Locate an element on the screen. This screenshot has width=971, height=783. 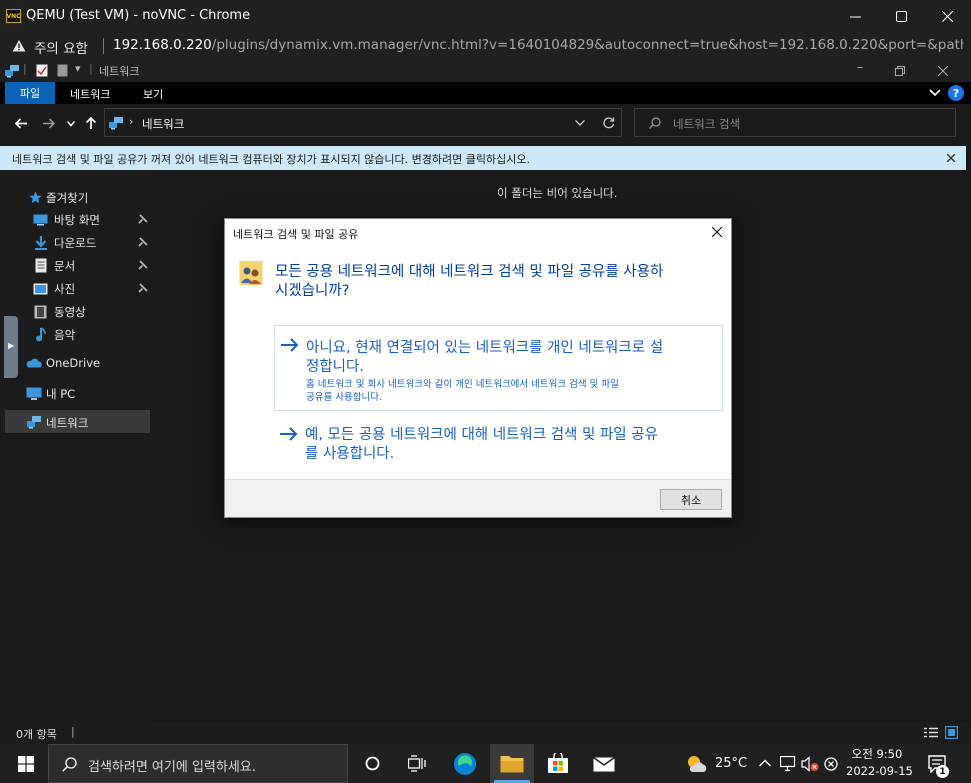
error-status-icon is located at coordinates (831, 764).